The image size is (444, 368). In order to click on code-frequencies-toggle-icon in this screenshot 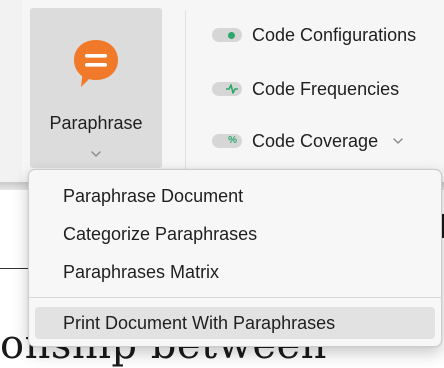, I will do `click(227, 89)`.